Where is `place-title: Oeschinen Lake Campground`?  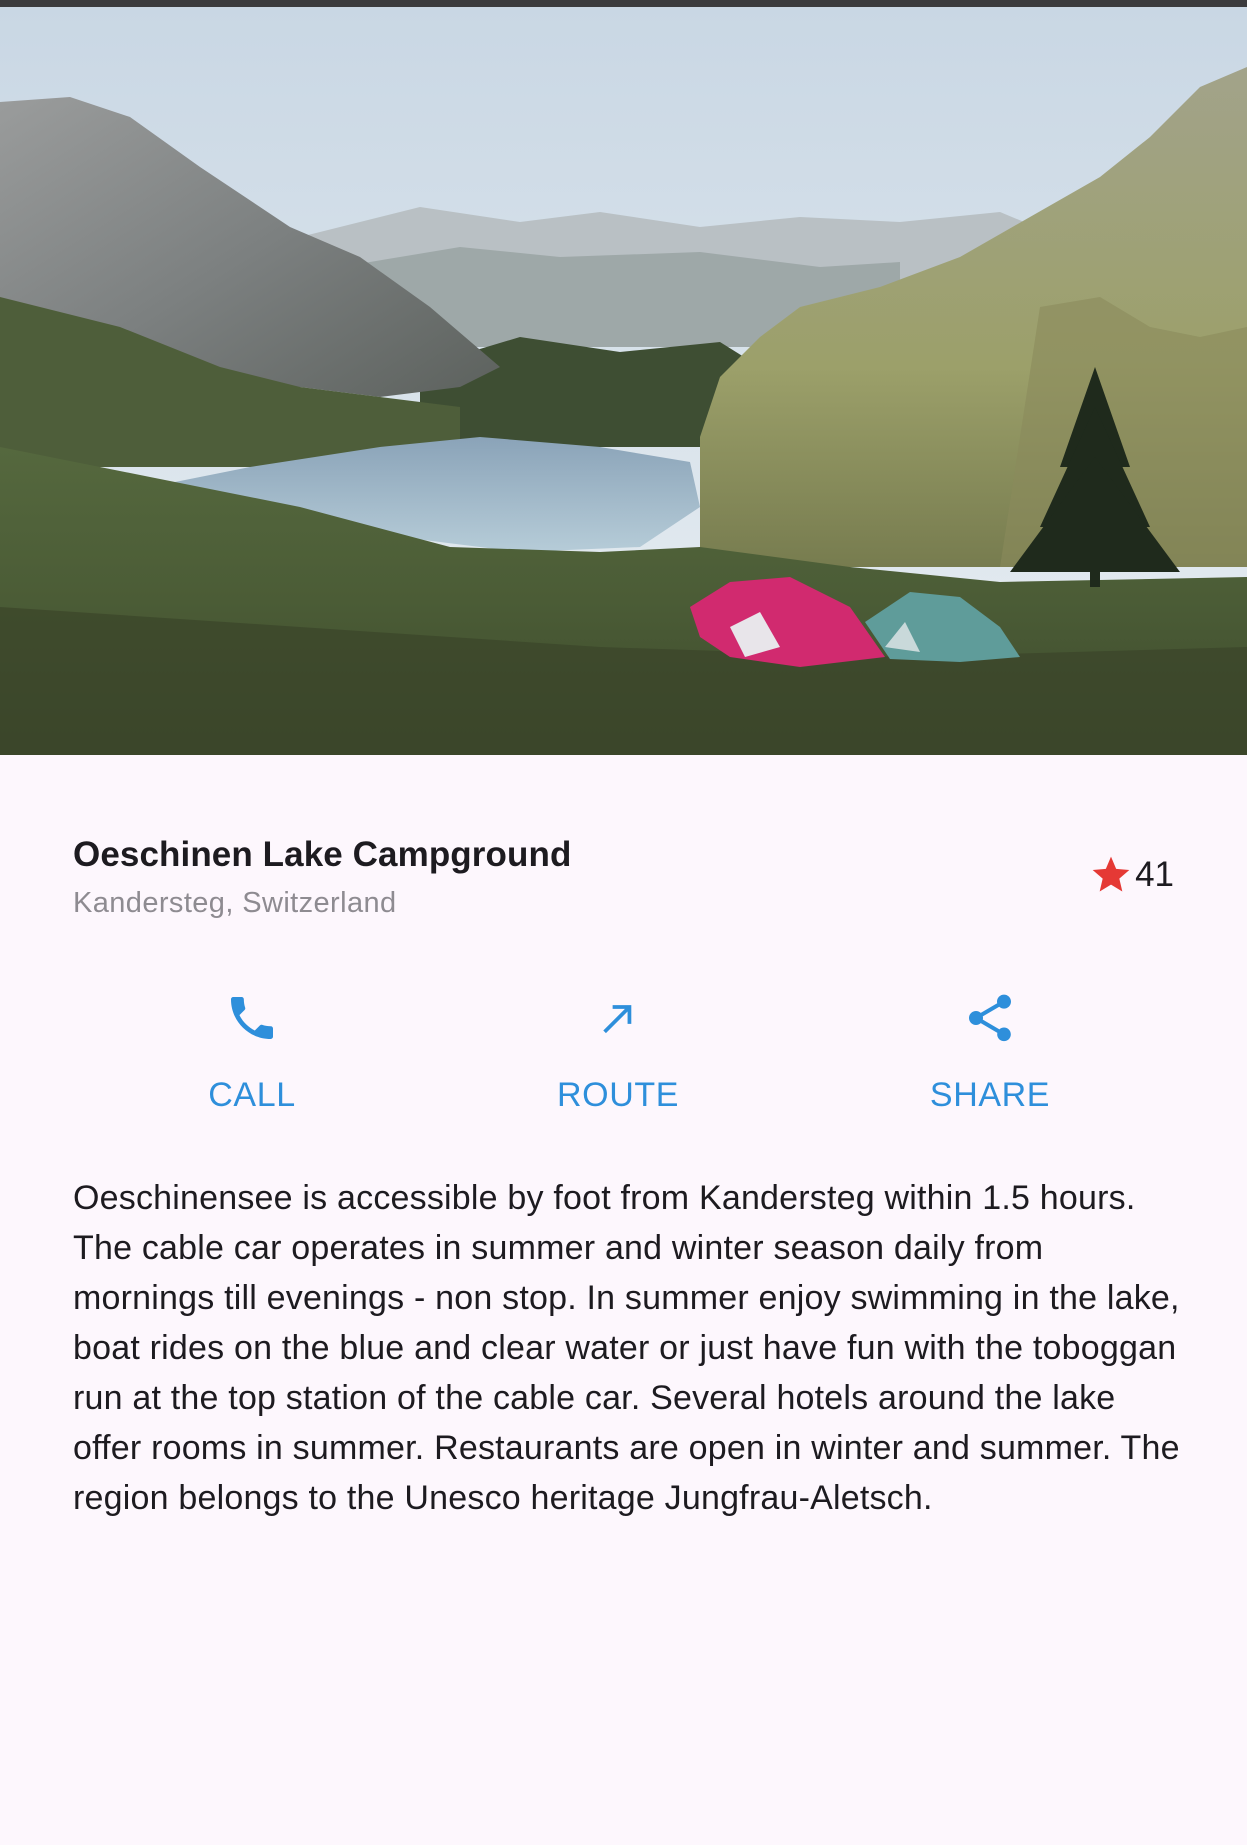
place-title: Oeschinen Lake Campground is located at coordinates (322, 854).